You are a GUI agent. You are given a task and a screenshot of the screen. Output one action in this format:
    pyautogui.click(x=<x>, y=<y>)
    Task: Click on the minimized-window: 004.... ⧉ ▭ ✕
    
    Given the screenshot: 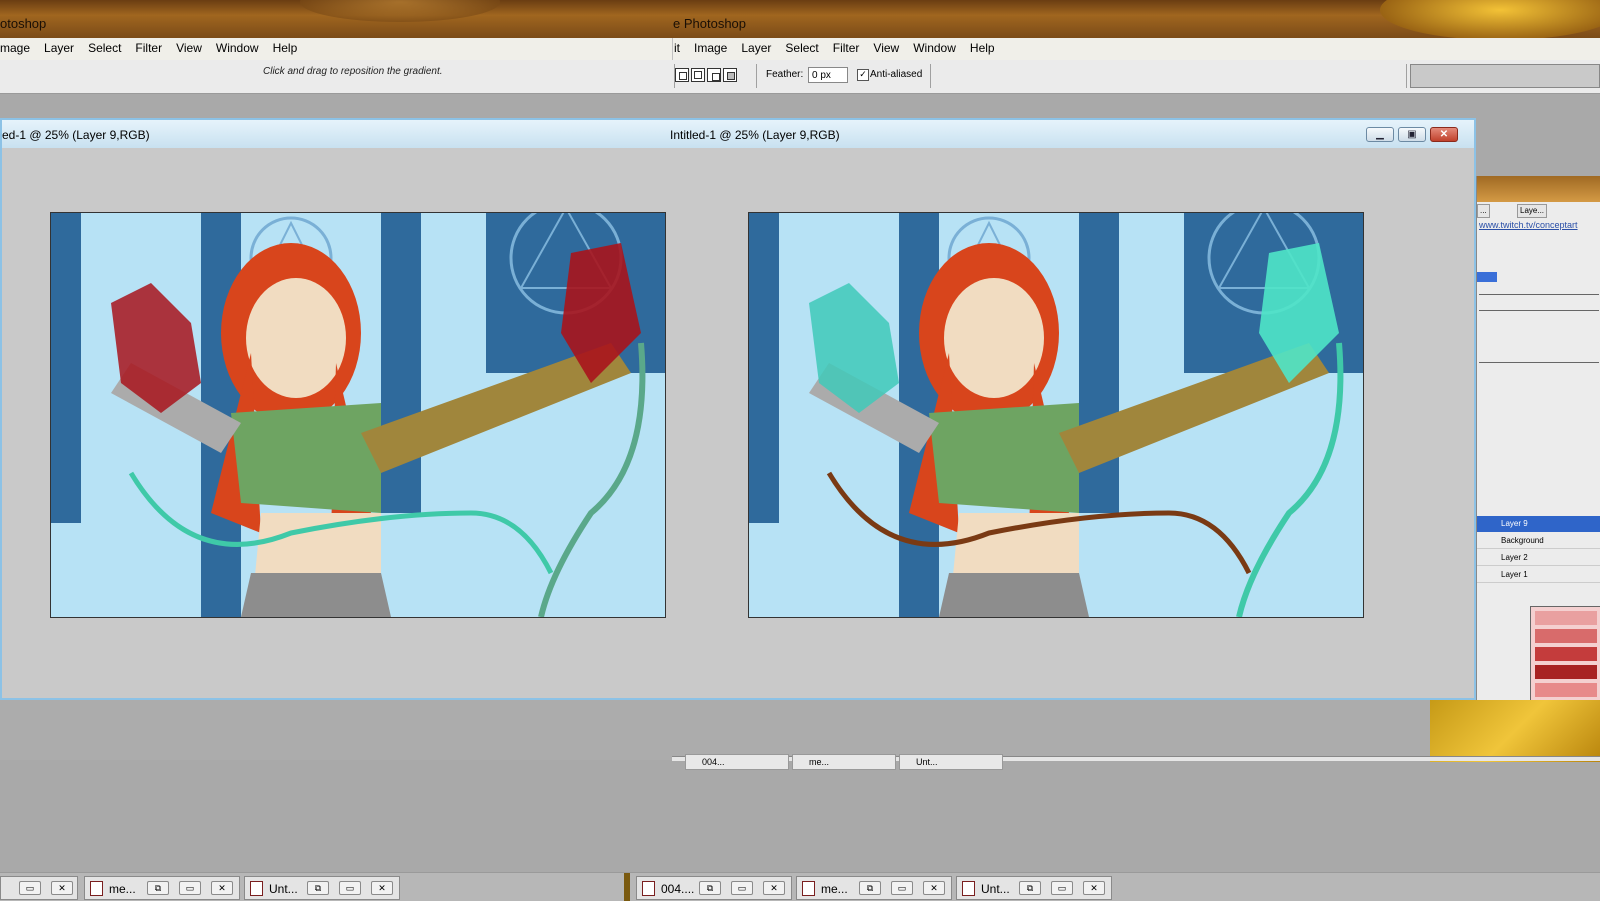 What is the action you would take?
    pyautogui.click(x=714, y=888)
    